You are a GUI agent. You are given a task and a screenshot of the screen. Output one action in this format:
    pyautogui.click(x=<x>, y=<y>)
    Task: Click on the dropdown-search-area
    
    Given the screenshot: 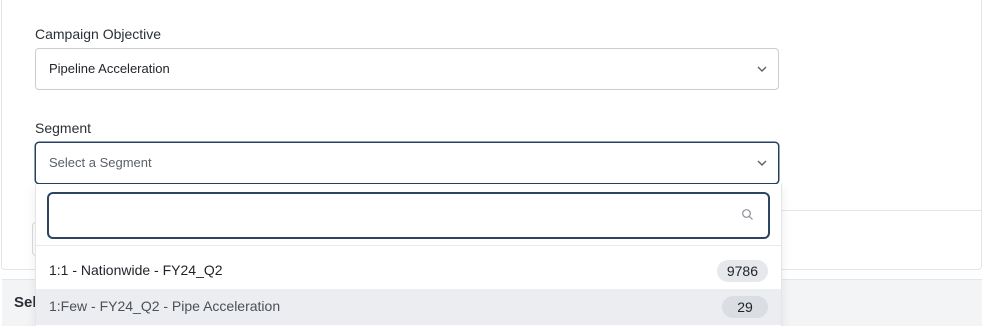 What is the action you would take?
    pyautogui.click(x=408, y=215)
    